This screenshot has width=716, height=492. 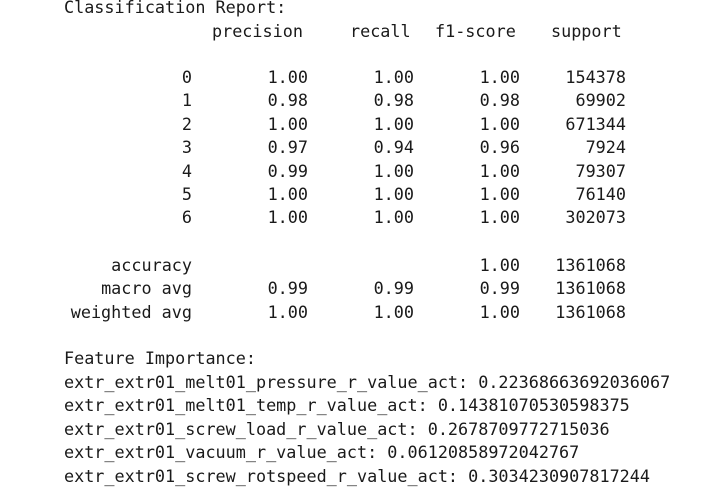 What do you see at coordinates (257, 31) in the screenshot?
I see `header-precision: precision` at bounding box center [257, 31].